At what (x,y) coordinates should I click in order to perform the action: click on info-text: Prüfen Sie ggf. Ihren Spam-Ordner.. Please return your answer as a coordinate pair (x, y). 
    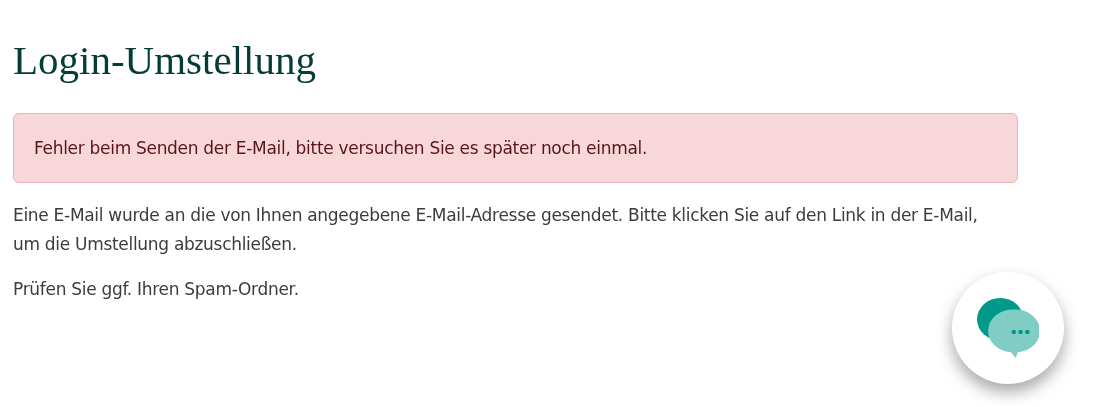
    Looking at the image, I should click on (156, 290).